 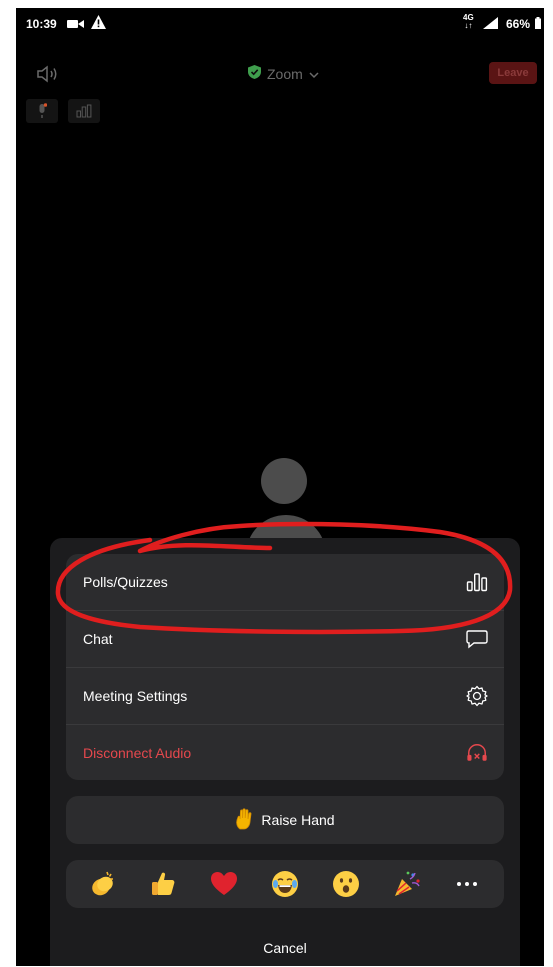 I want to click on chevron-down-icon, so click(x=314, y=74).